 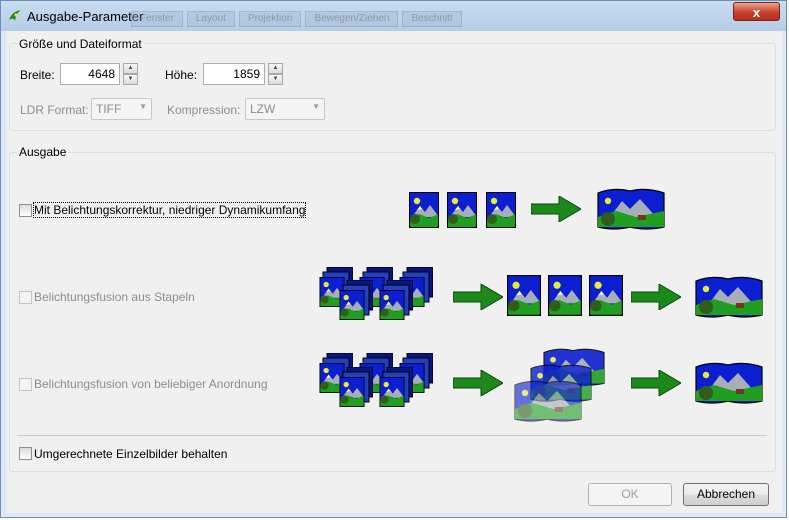 I want to click on row1-source-images, so click(x=462, y=210).